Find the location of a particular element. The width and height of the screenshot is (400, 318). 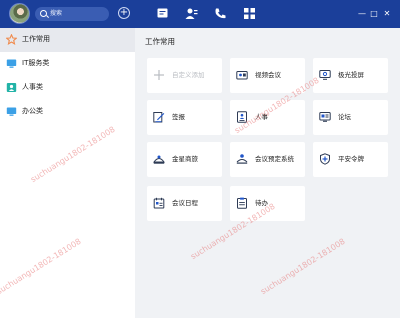

card-label: 签报 is located at coordinates (178, 117).